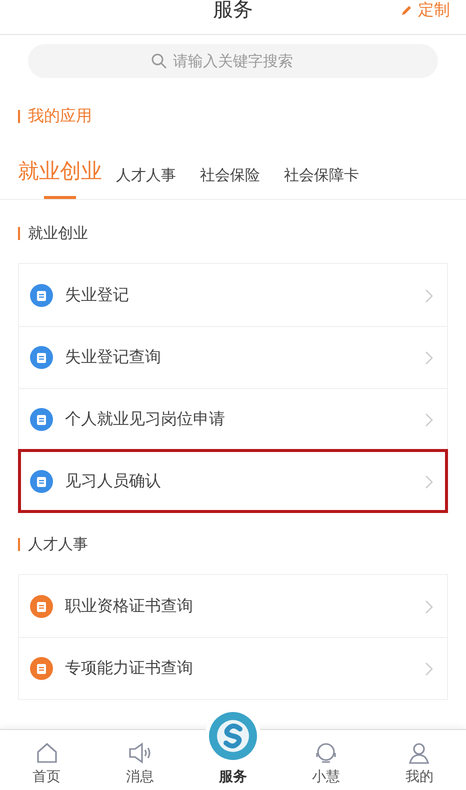 The height and width of the screenshot is (790, 466). What do you see at coordinates (230, 182) in the screenshot?
I see `category-tab: 社会保险` at bounding box center [230, 182].